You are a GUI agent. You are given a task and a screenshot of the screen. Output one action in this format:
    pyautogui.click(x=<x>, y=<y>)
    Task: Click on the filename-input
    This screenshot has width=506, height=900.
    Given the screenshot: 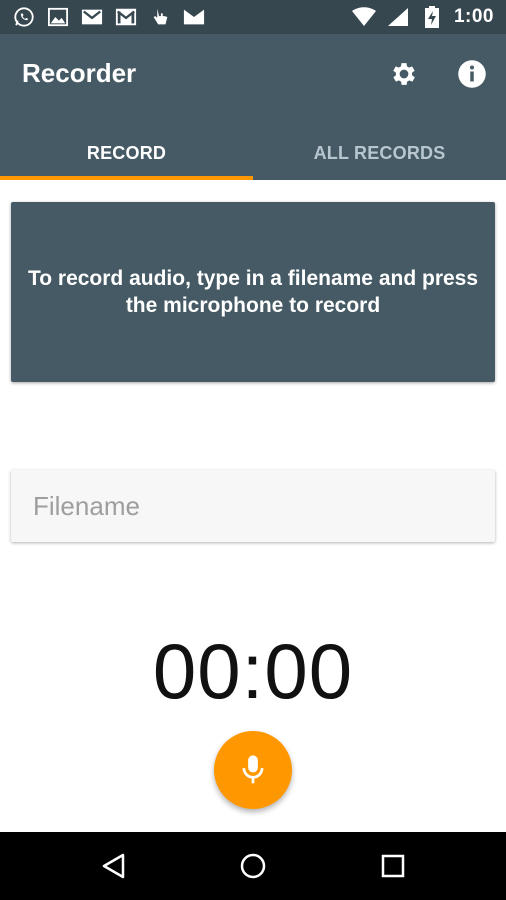 What is the action you would take?
    pyautogui.click(x=253, y=506)
    